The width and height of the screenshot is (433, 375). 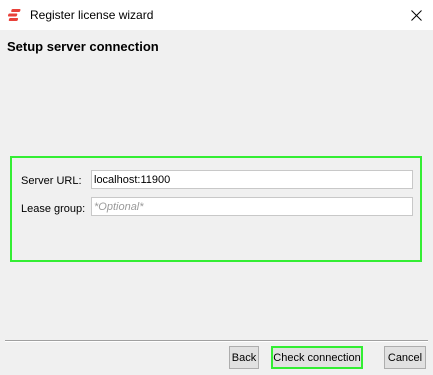 I want to click on close-button, so click(x=416, y=15).